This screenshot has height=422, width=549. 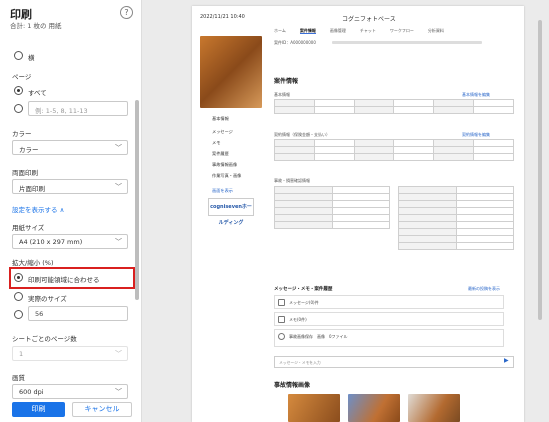 I want to click on cancel-button: キャンセル, so click(x=102, y=409).